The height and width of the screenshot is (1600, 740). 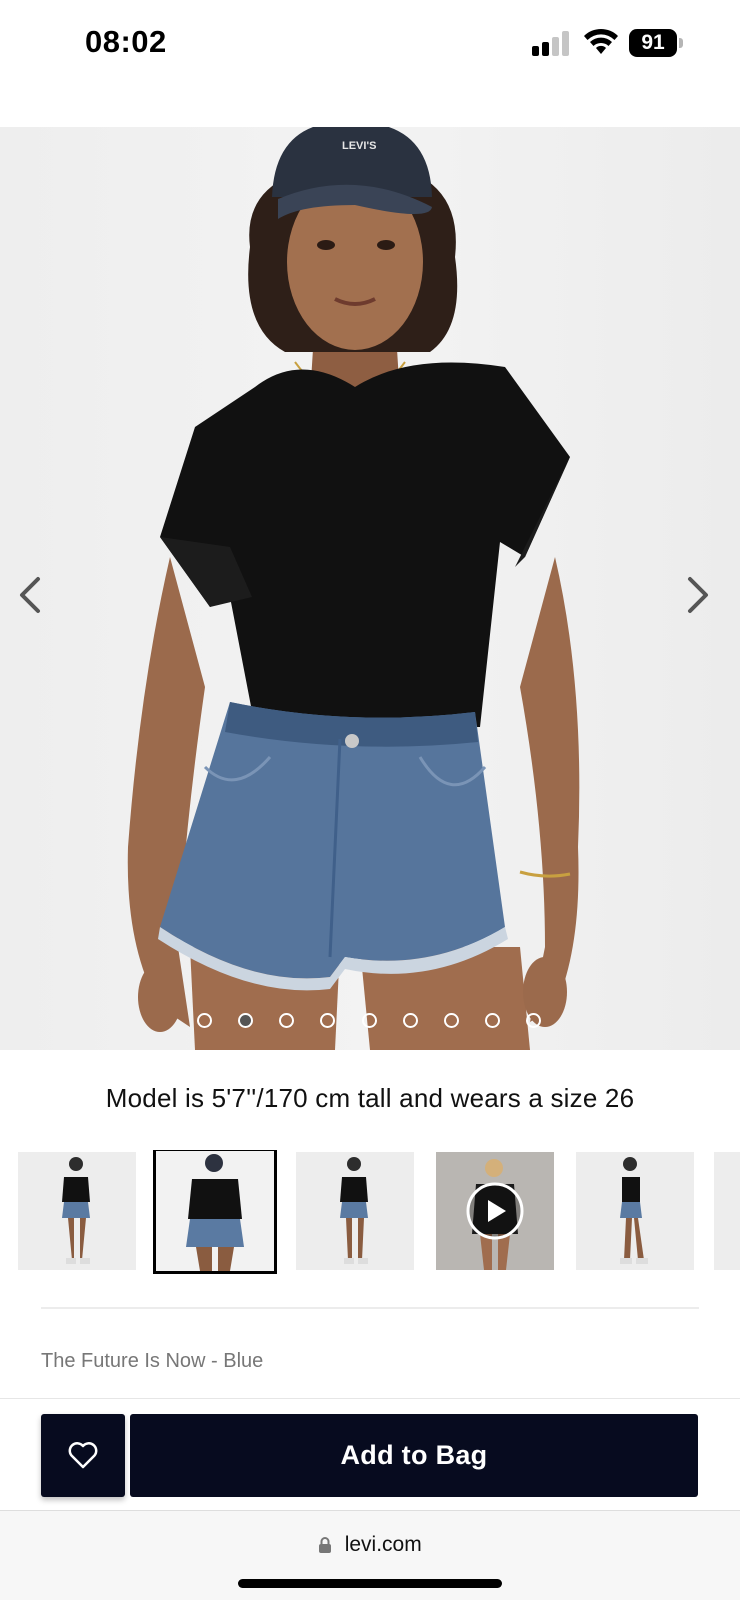 What do you see at coordinates (601, 41) in the screenshot?
I see `wifi-icon` at bounding box center [601, 41].